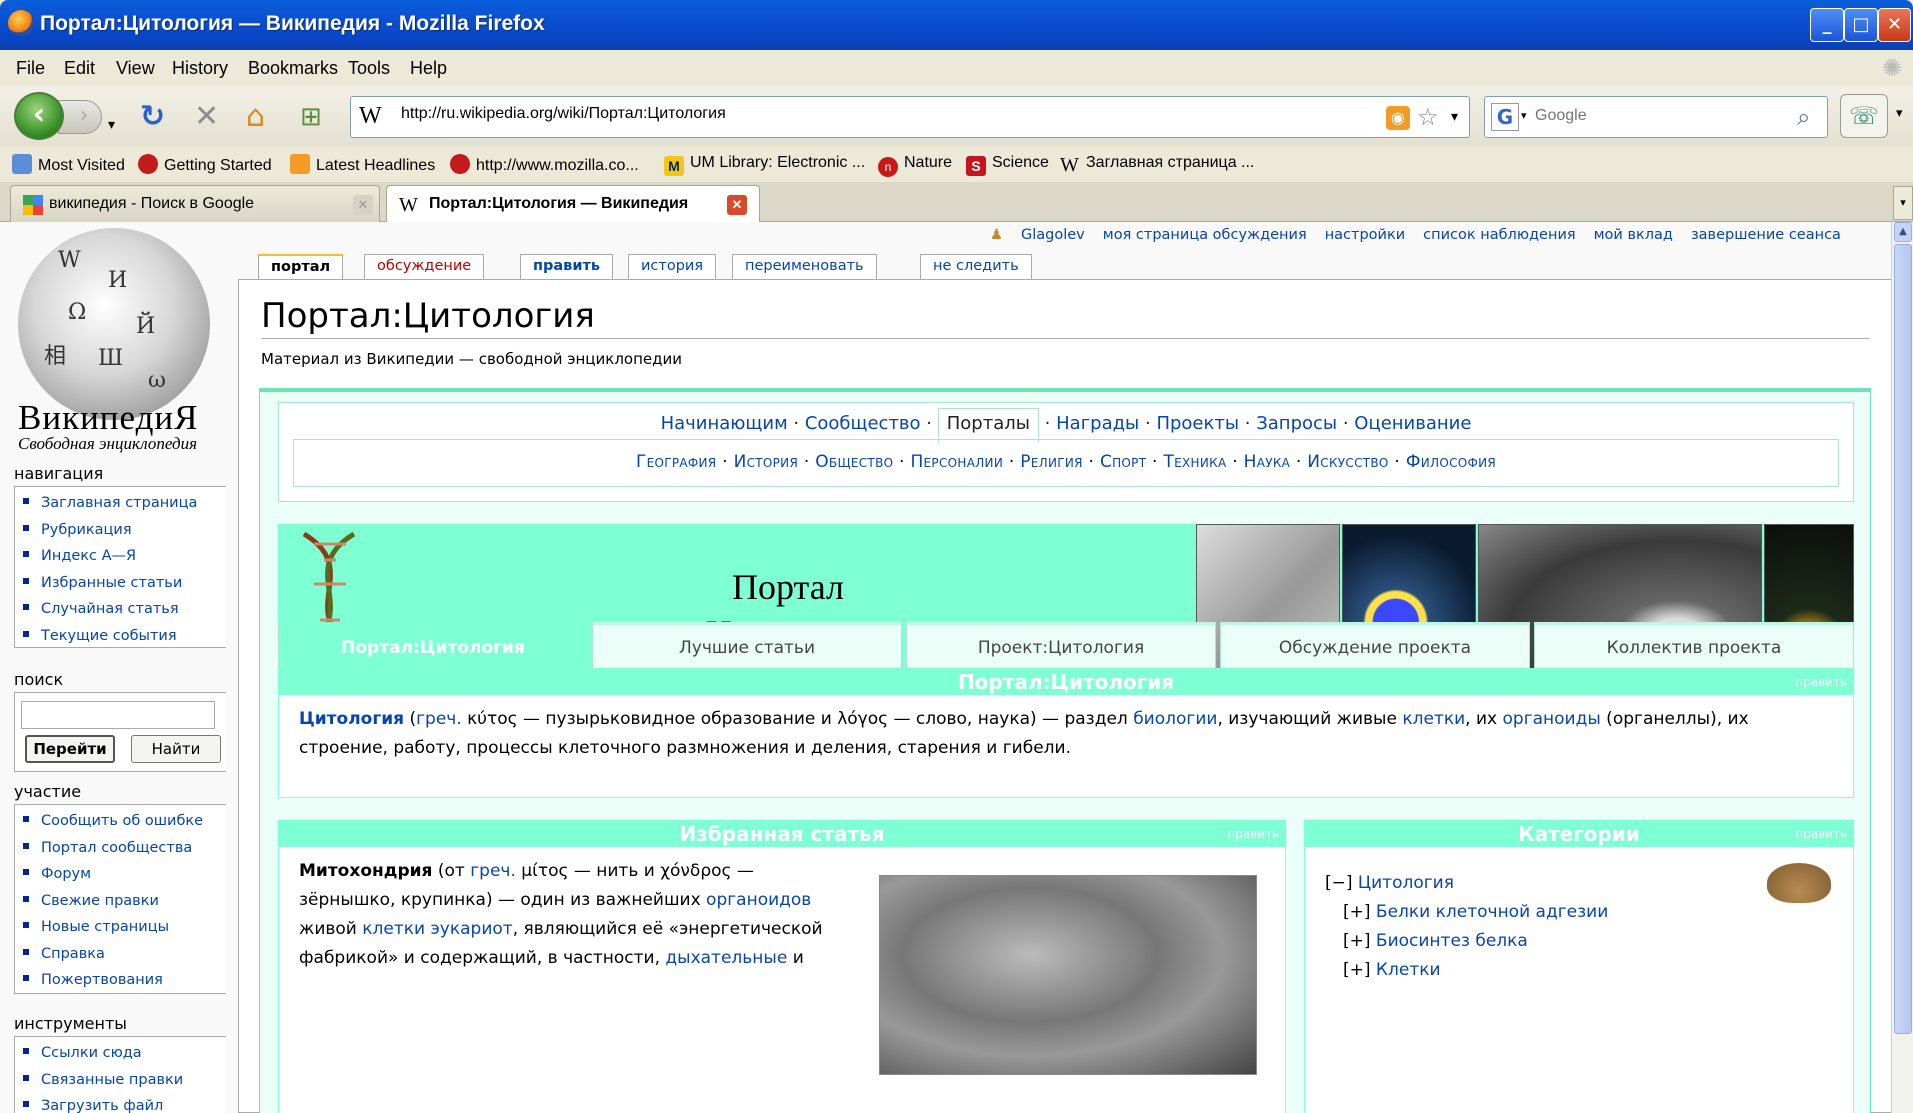 The width and height of the screenshot is (1913, 1113). I want to click on nav-assessment: Оценивание, so click(1412, 423).